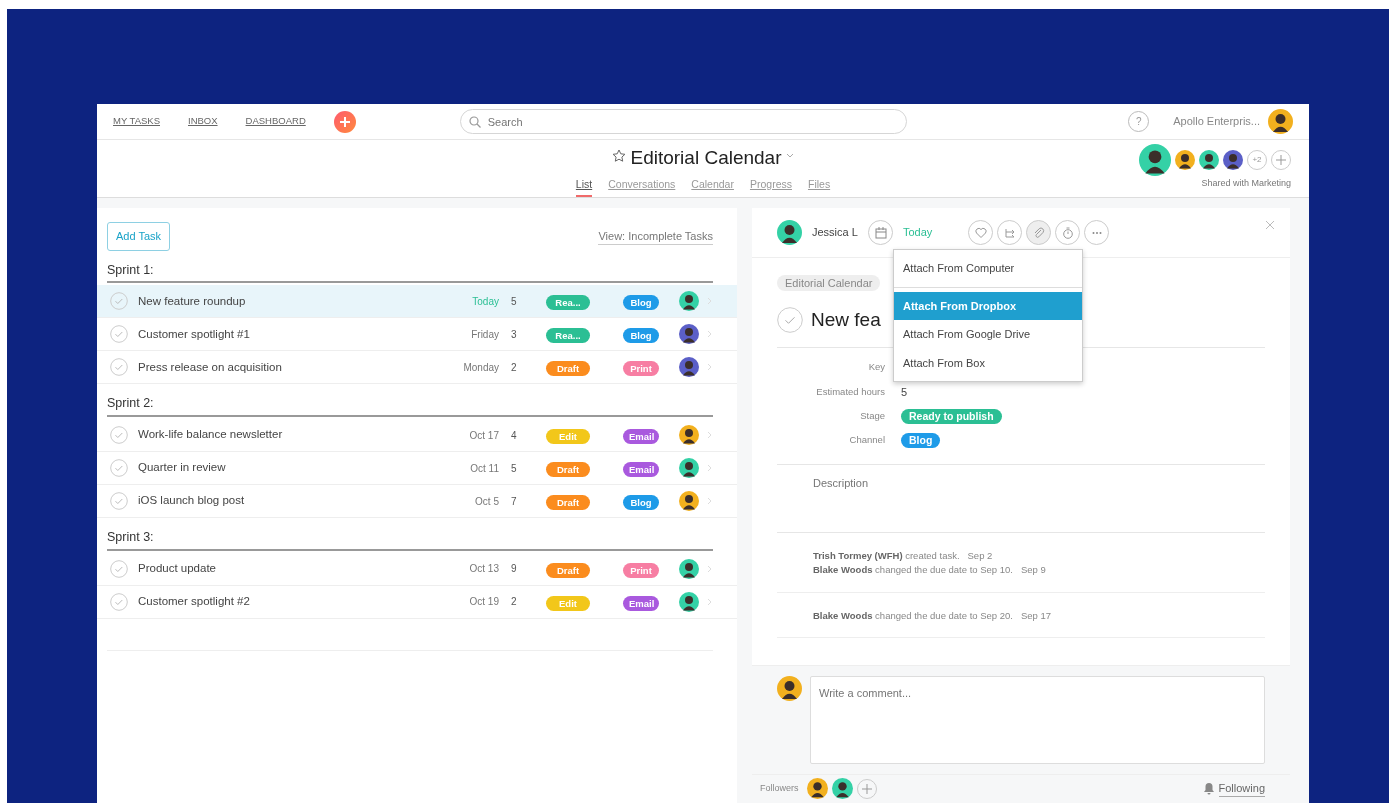  I want to click on calendar-icon, so click(880, 232).